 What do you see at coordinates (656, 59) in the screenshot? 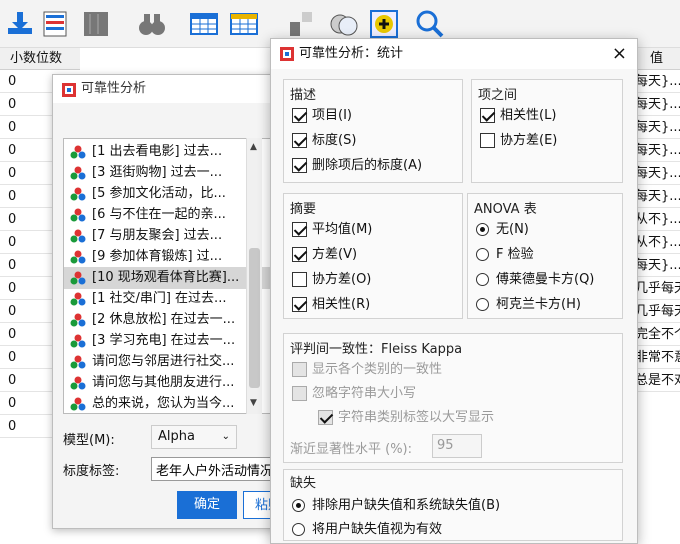
I see `column-header-values: 值` at bounding box center [656, 59].